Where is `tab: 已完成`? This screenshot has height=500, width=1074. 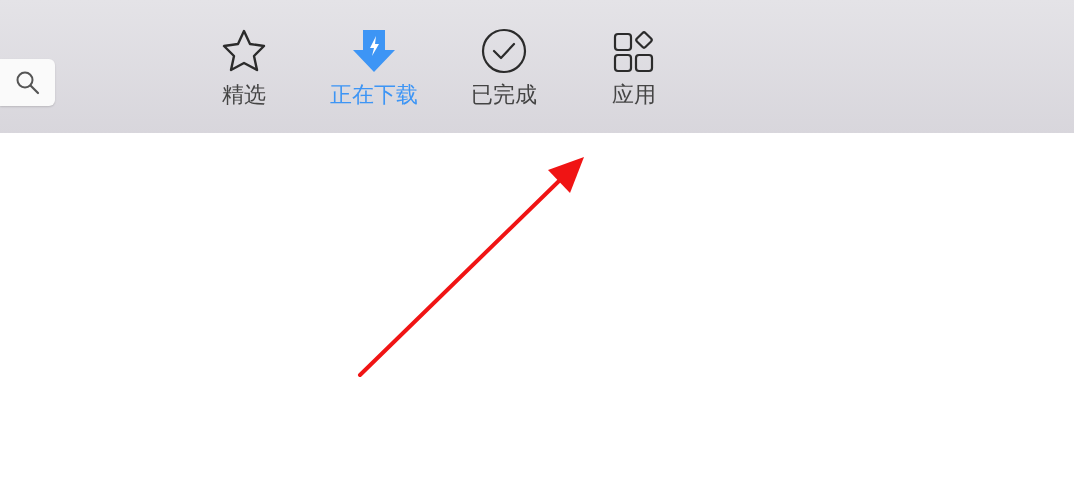
tab: 已完成 is located at coordinates (504, 68).